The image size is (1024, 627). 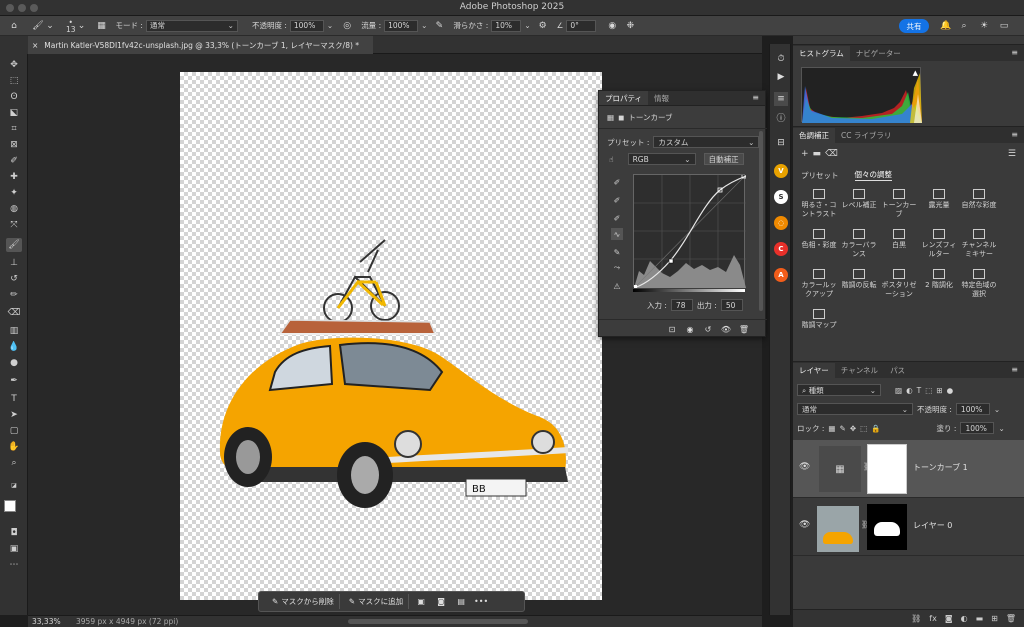 I want to click on airbrush-icon: ✎, so click(x=439, y=26).